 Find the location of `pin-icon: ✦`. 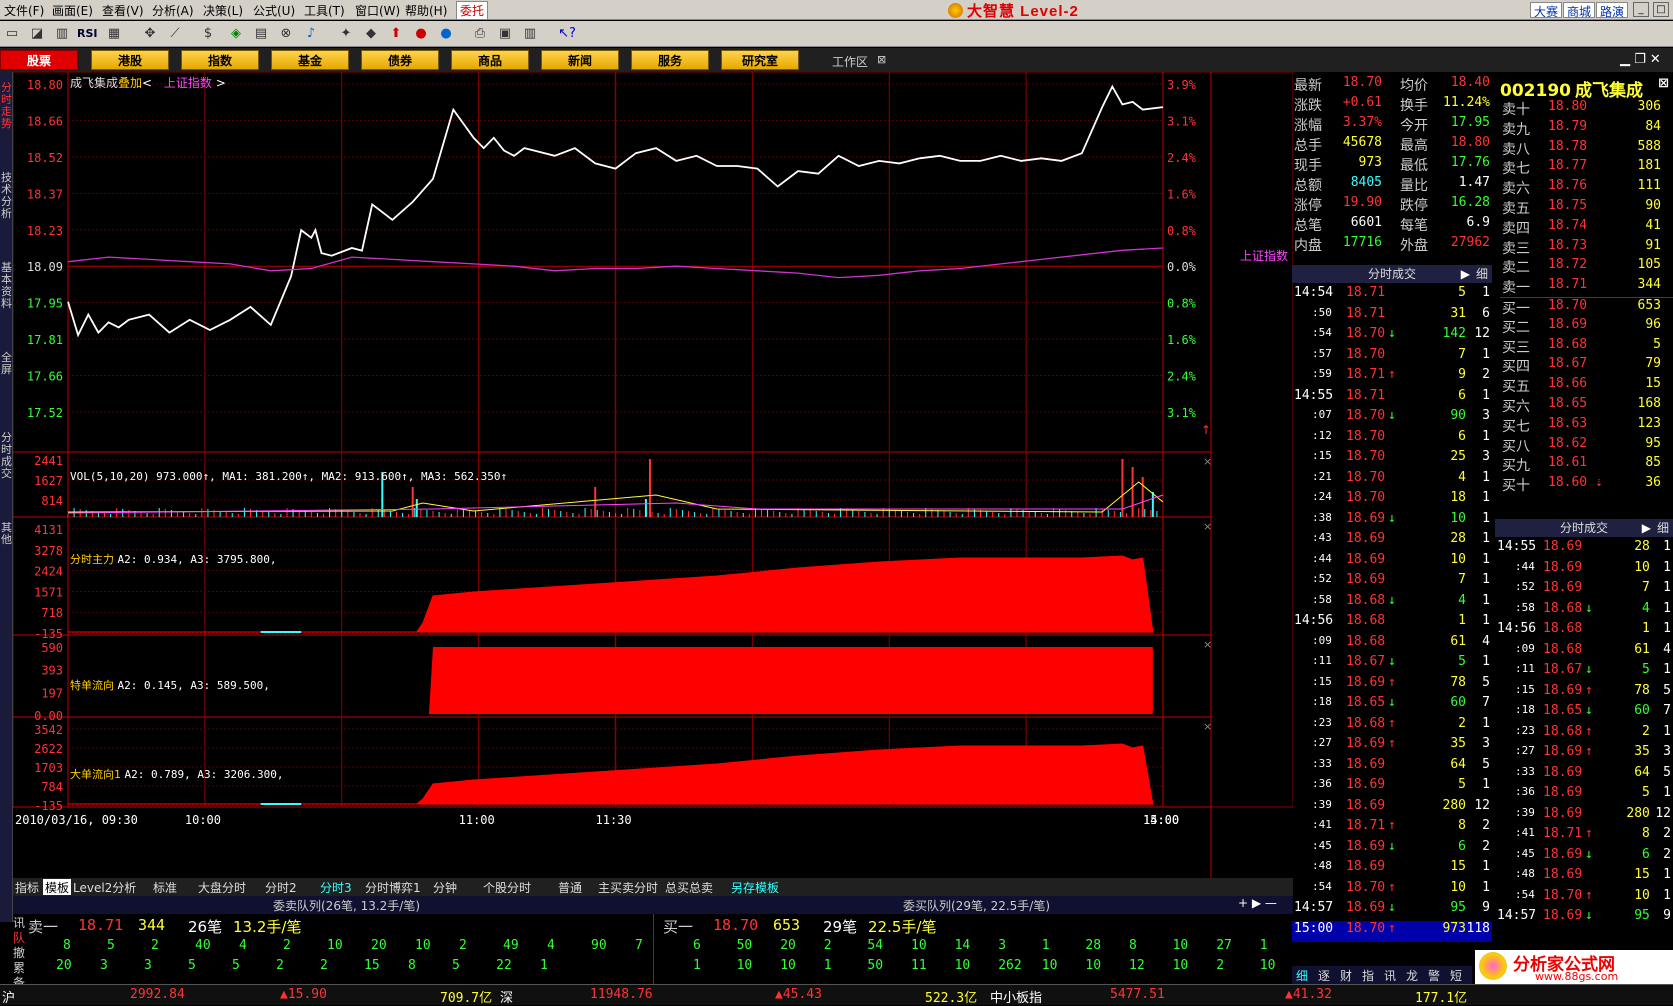

pin-icon: ✦ is located at coordinates (346, 34).